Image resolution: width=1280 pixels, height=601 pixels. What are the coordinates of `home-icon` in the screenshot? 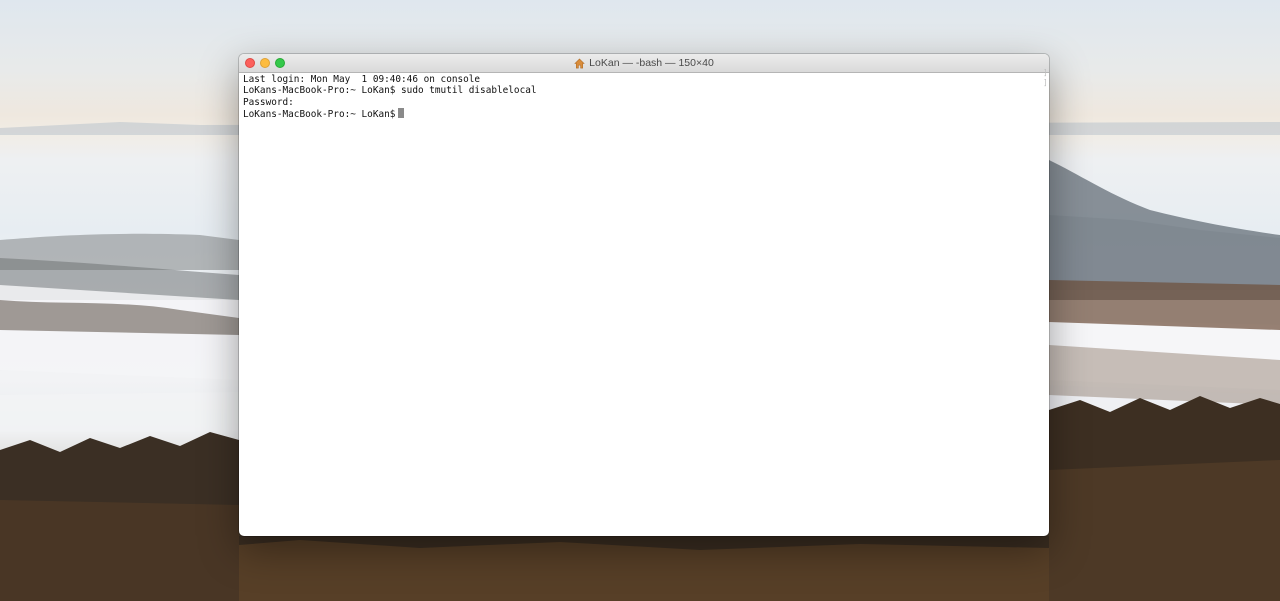 It's located at (579, 63).